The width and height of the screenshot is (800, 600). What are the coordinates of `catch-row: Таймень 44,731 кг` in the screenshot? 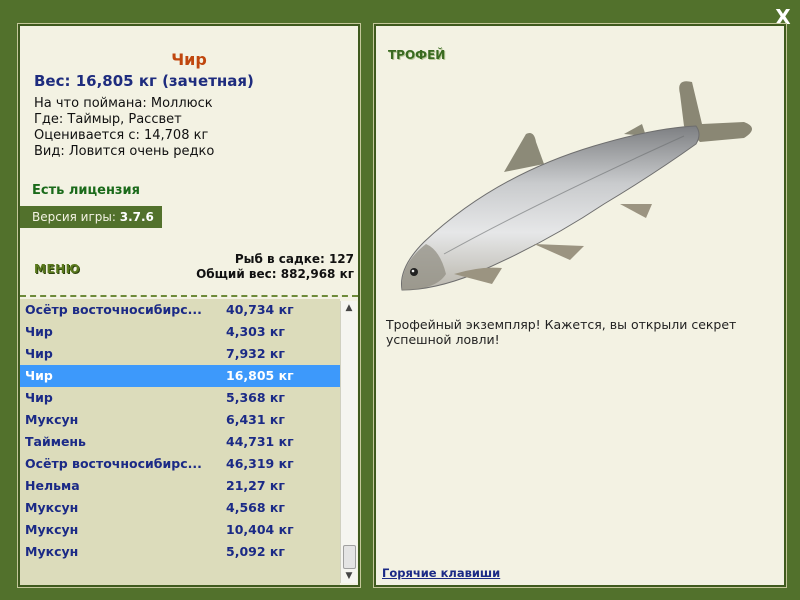 It's located at (180, 442).